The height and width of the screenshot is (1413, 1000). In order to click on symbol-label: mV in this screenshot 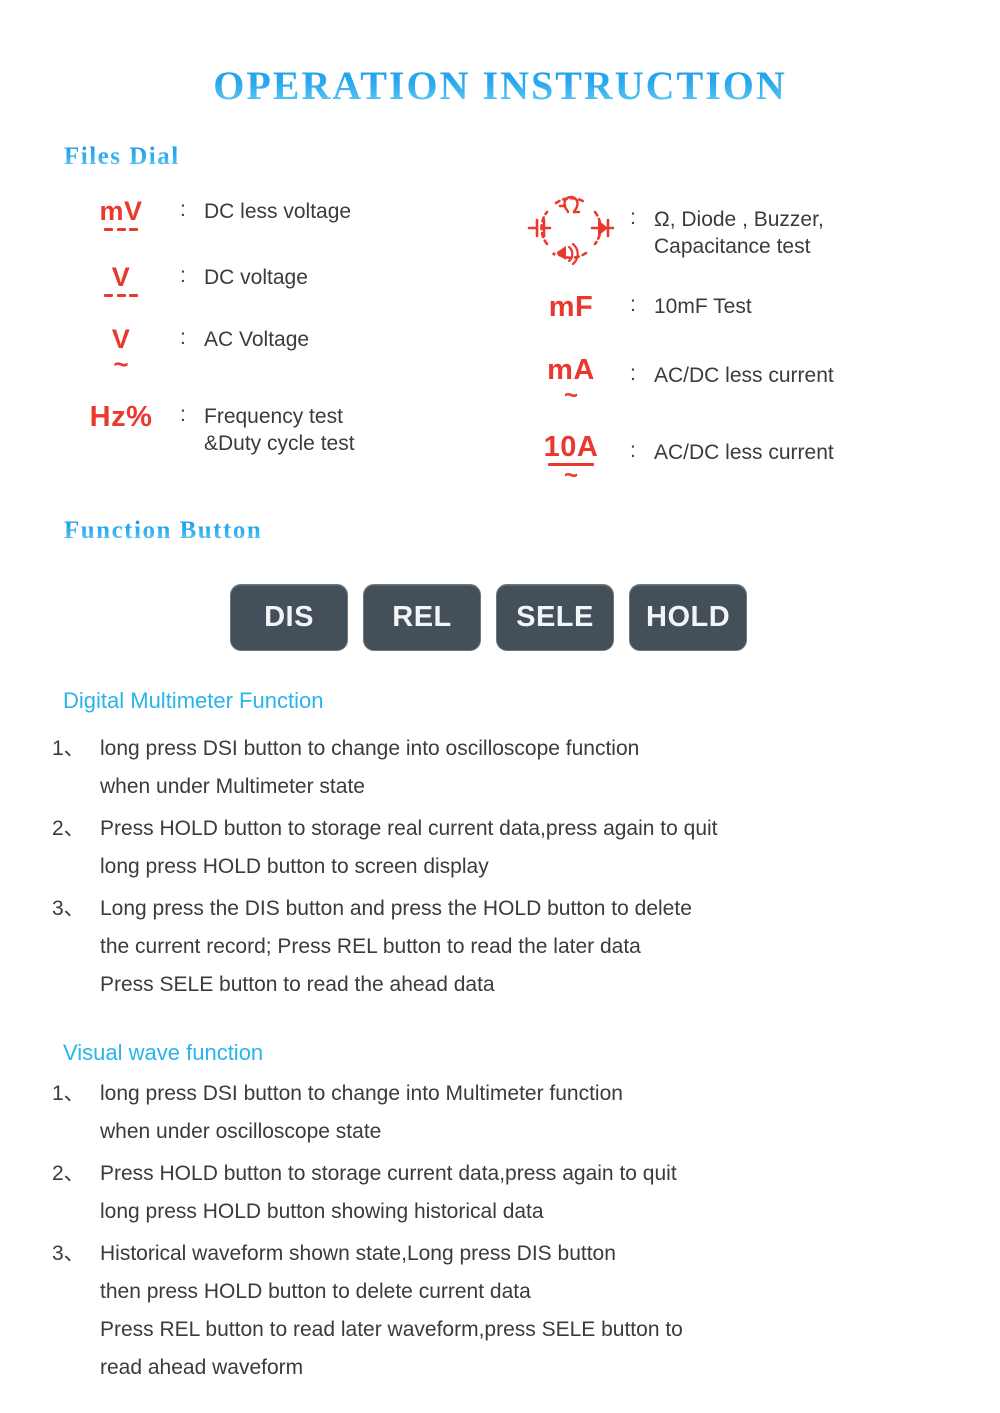, I will do `click(121, 211)`.